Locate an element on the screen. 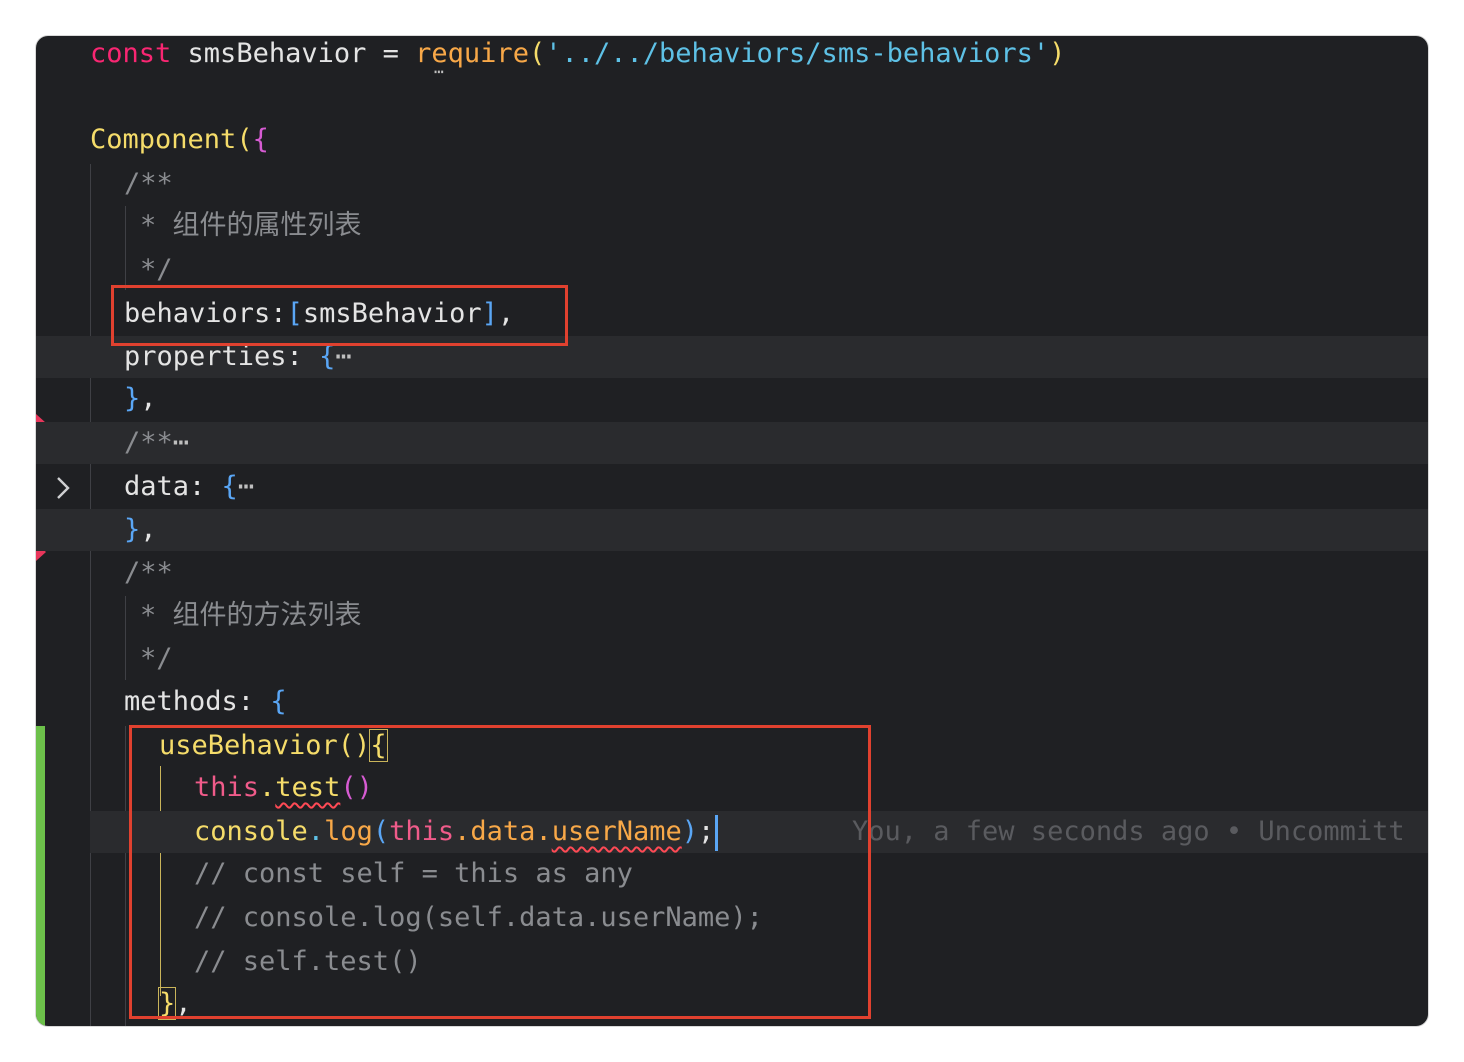 The height and width of the screenshot is (1062, 1464). require-path-string: '../../behaviors/sms-behaviors' is located at coordinates (797, 53).